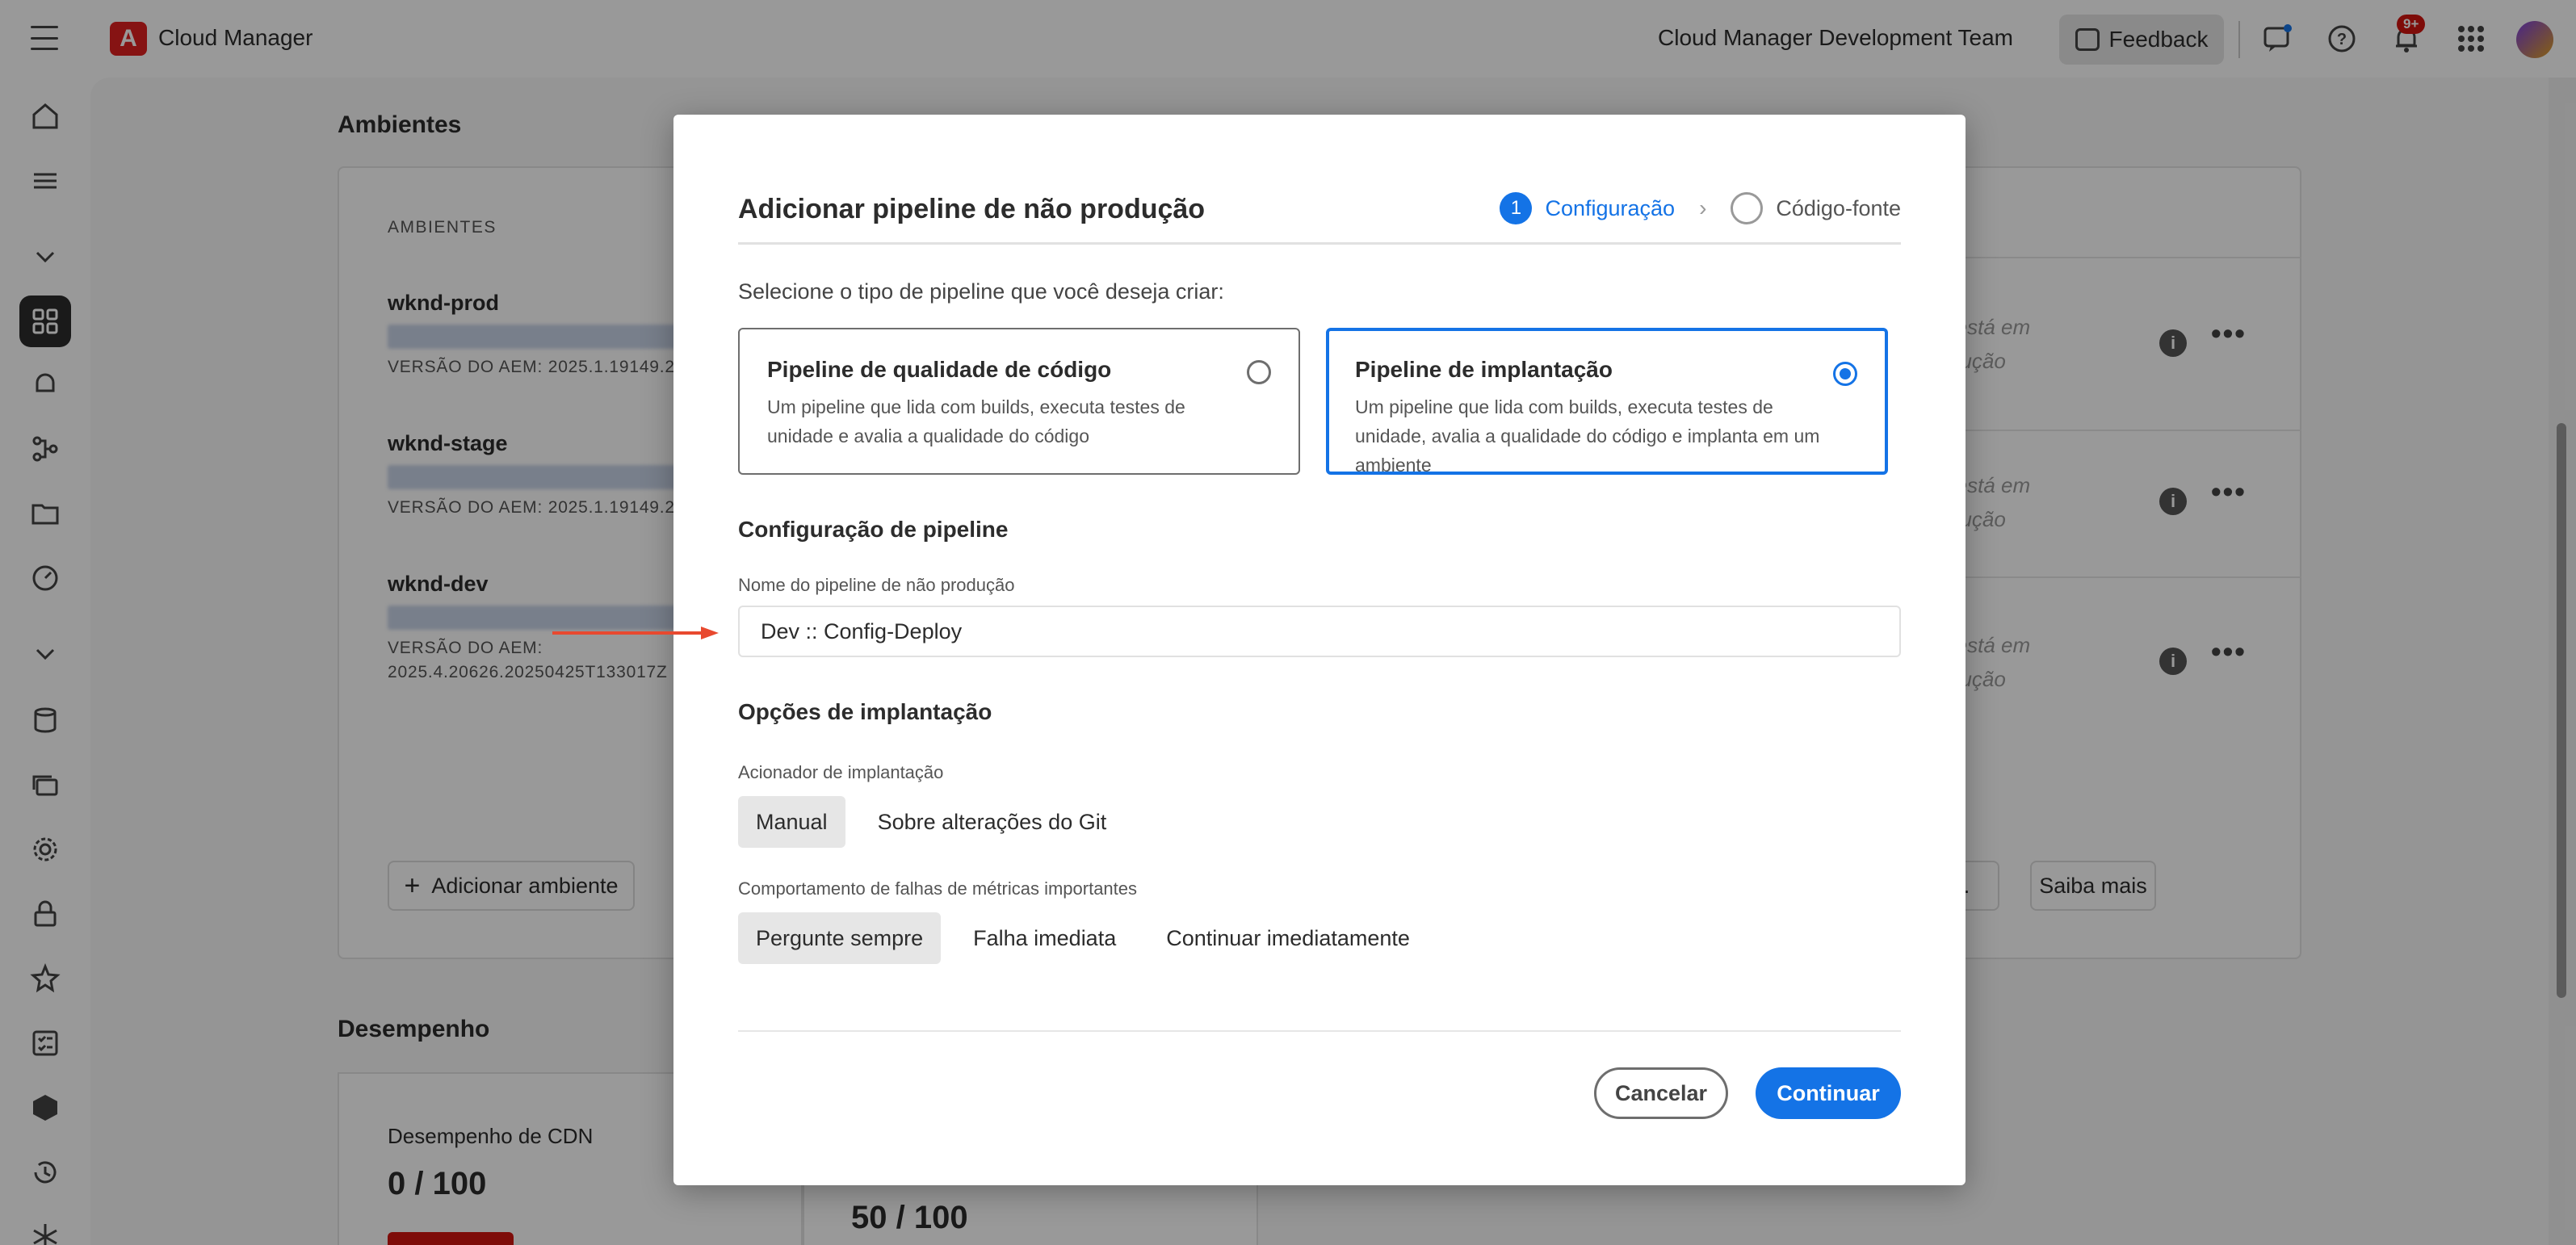 Image resolution: width=2576 pixels, height=1245 pixels. Describe the element at coordinates (840, 938) in the screenshot. I see `metrics-always-ask-option: Pergunte sempre` at that location.